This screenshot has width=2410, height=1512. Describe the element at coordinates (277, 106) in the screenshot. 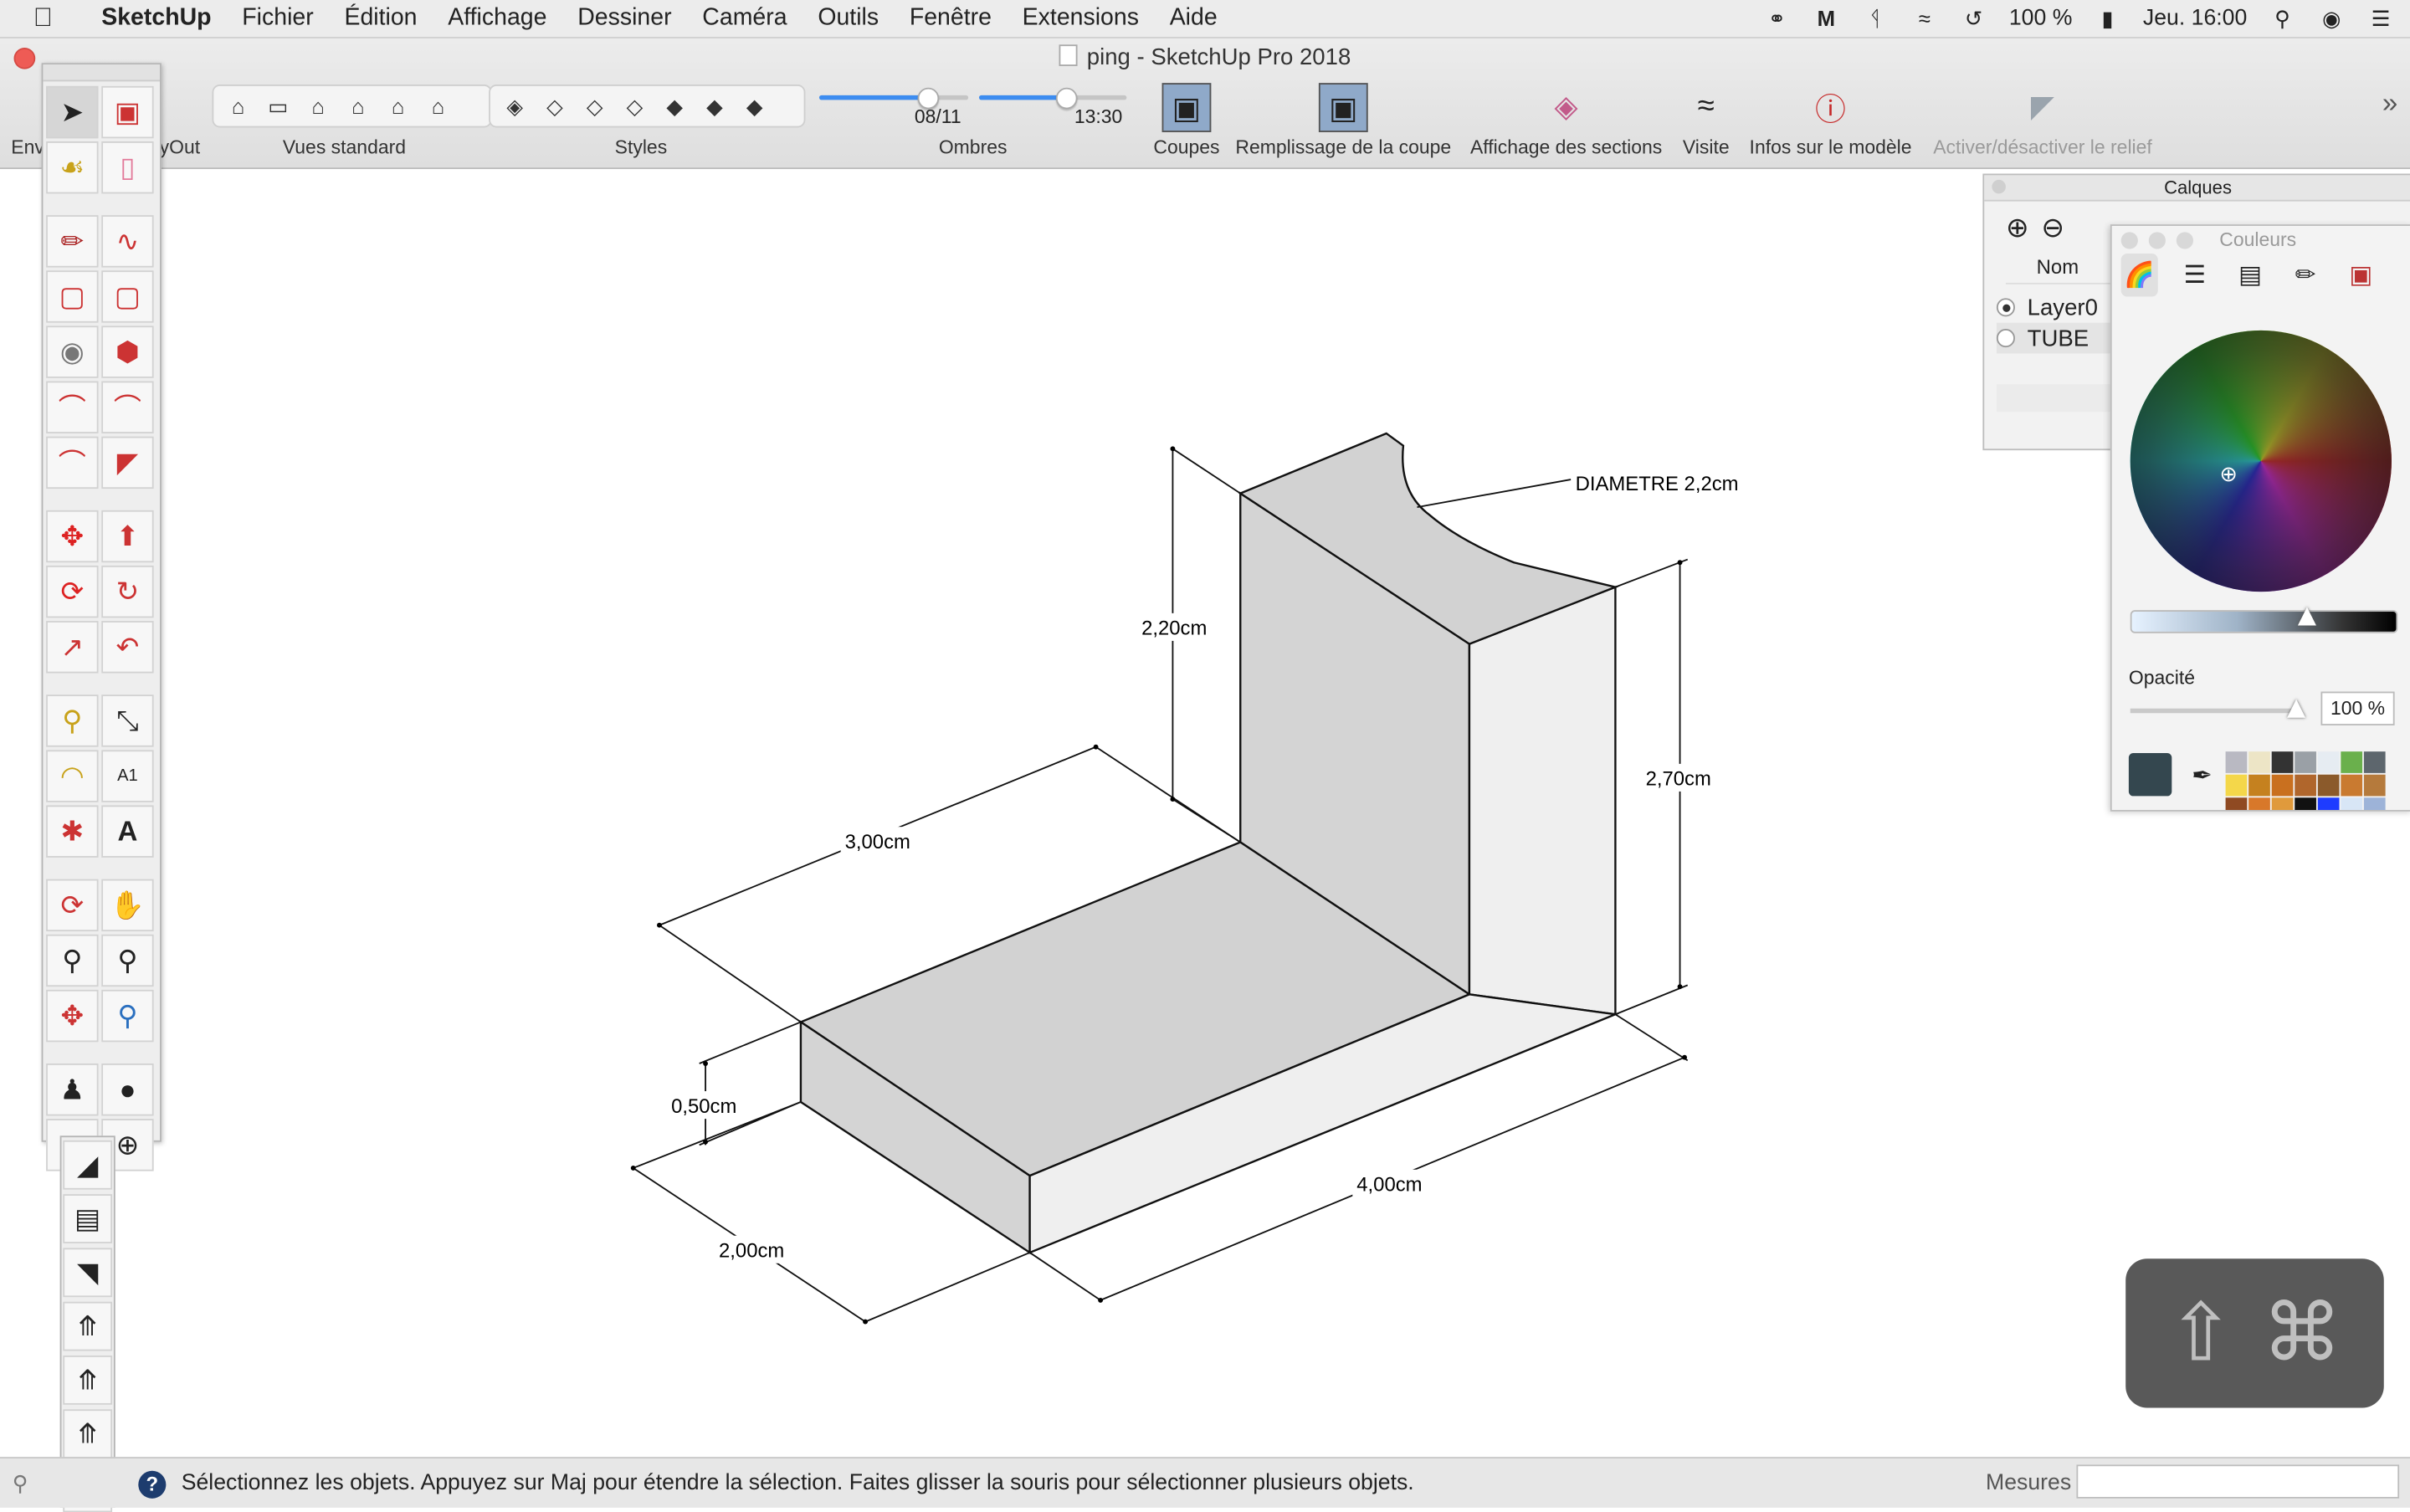

I see `top-view-icon: ▭` at that location.